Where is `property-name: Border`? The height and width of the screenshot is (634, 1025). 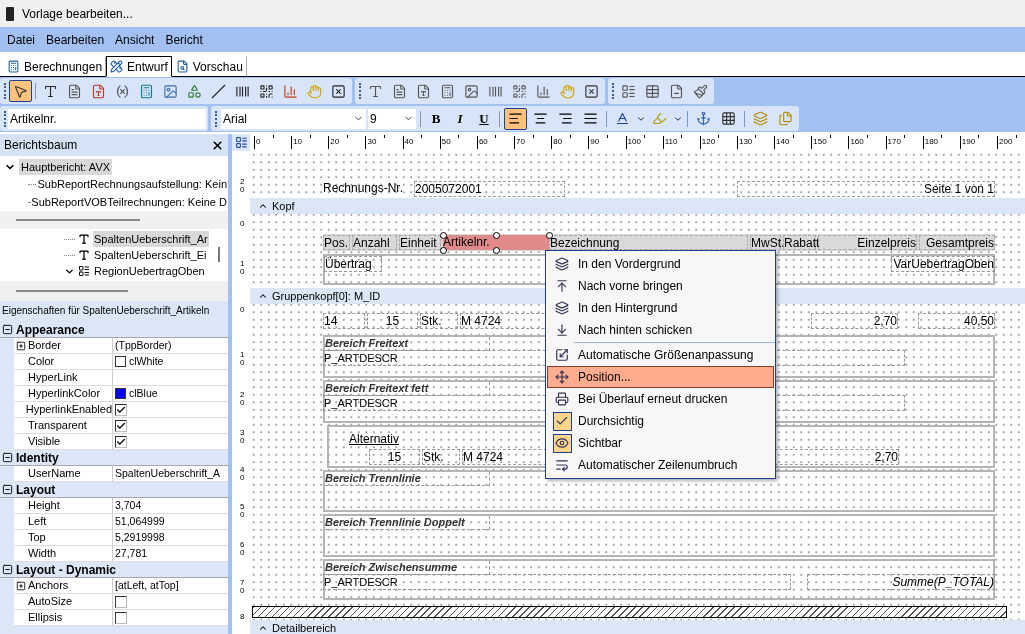 property-name: Border is located at coordinates (45, 346).